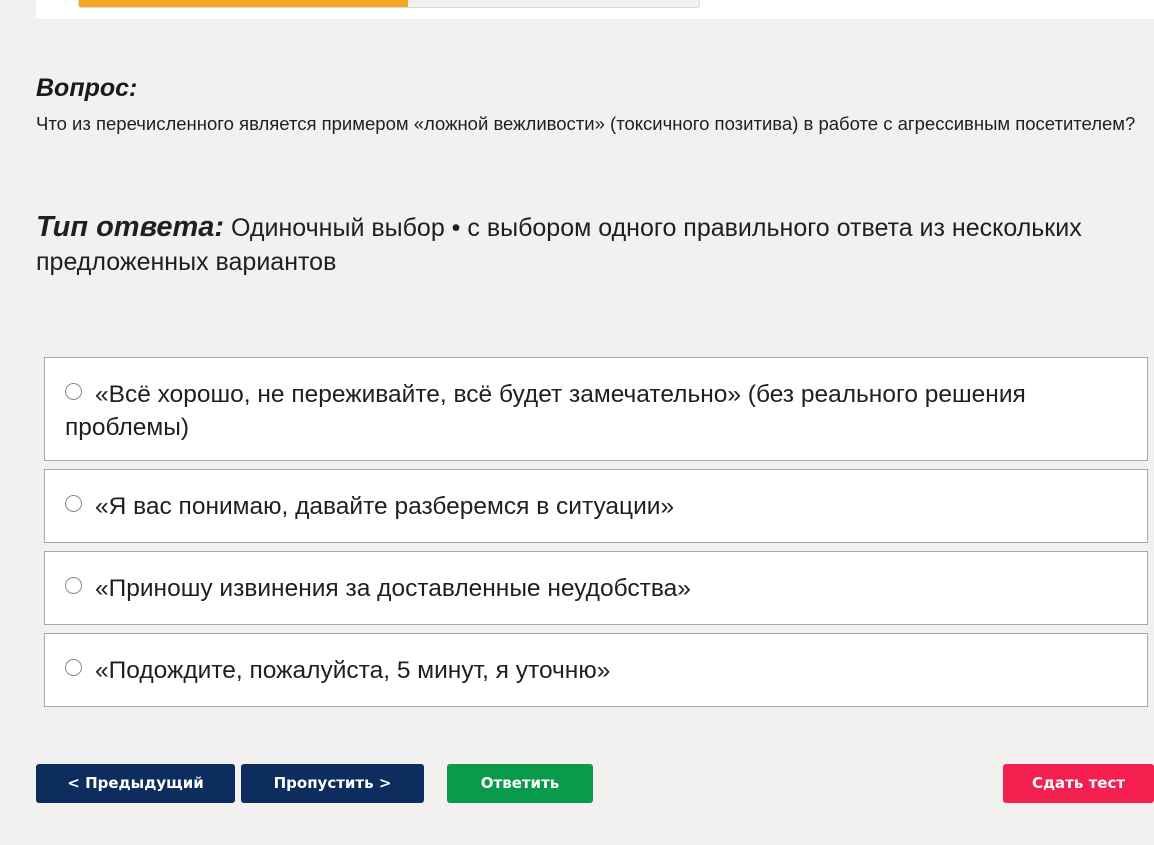  I want to click on answer-button: Ответить, so click(520, 783).